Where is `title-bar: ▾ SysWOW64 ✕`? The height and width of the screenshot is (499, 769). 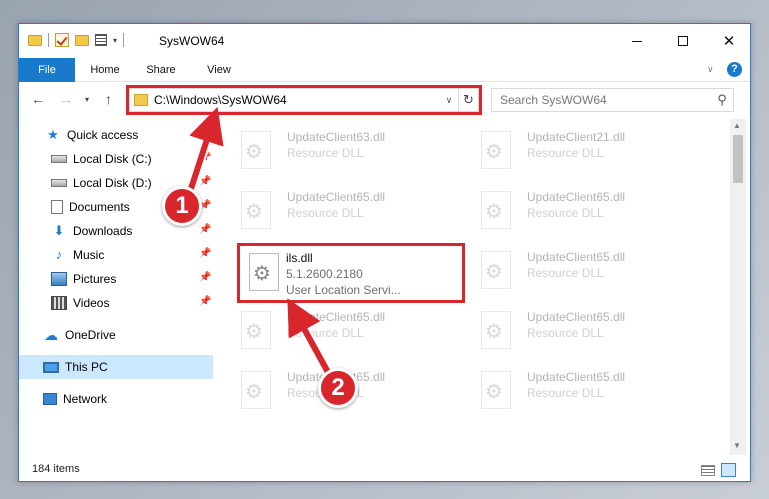 title-bar: ▾ SysWOW64 ✕ is located at coordinates (384, 41).